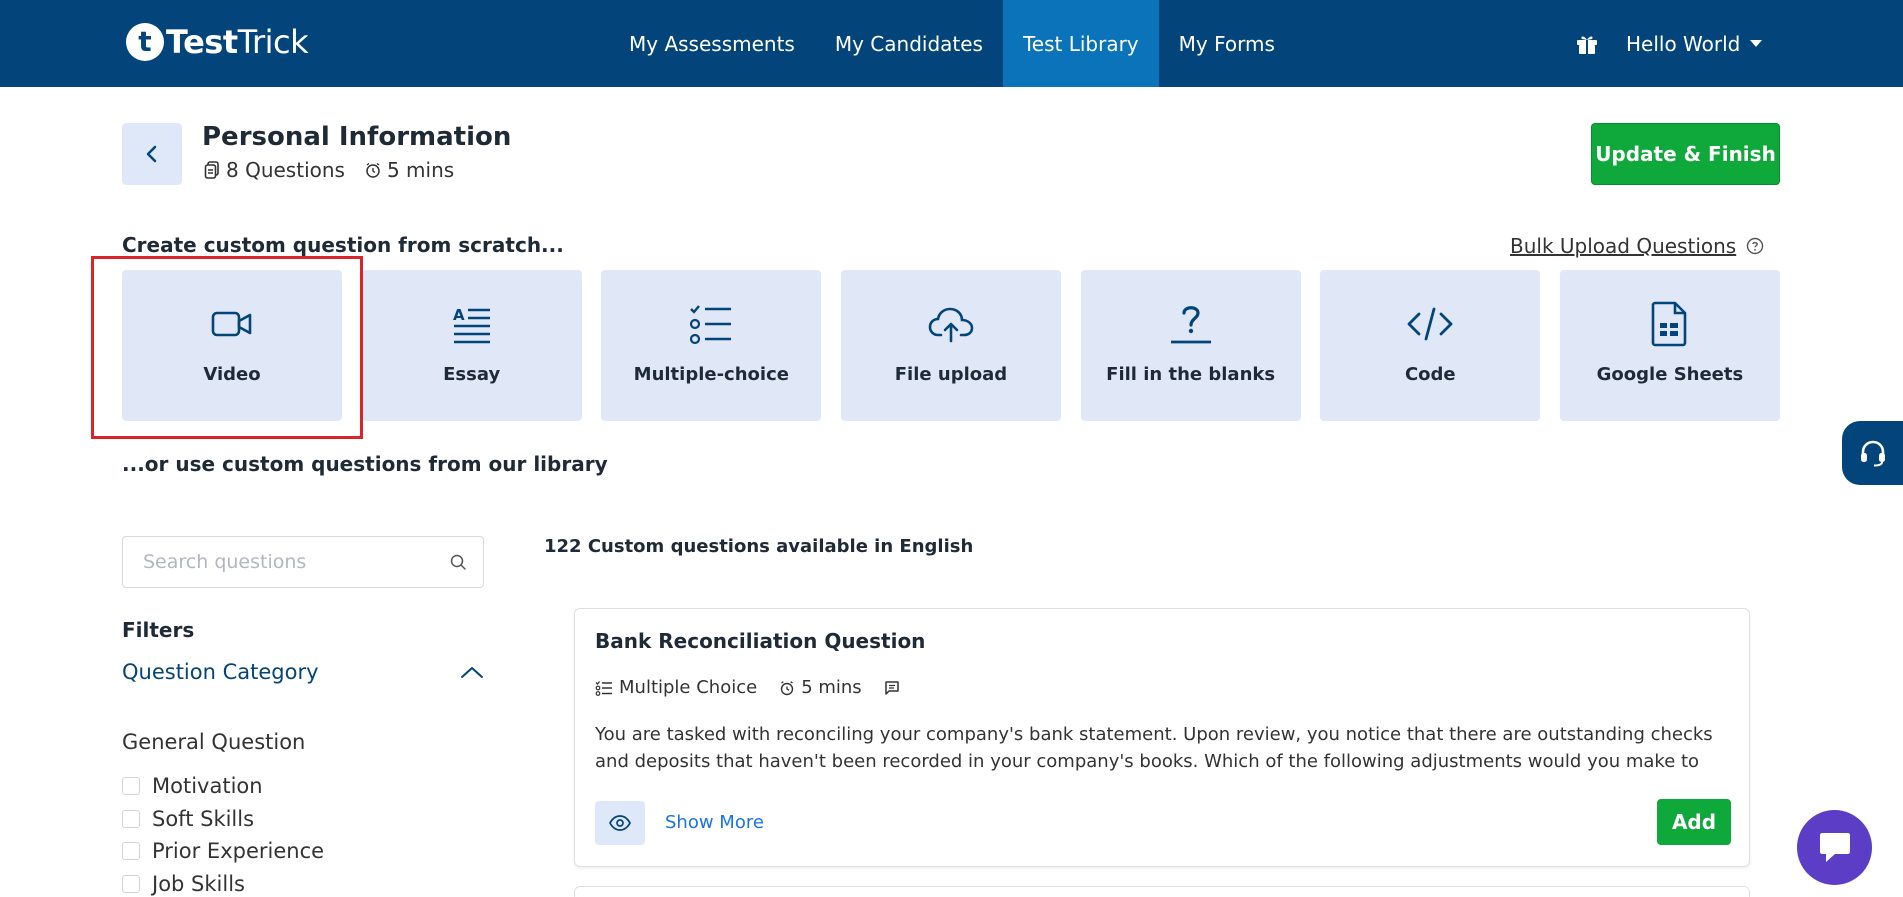 This screenshot has width=1903, height=897. I want to click on question-card-next, so click(1162, 891).